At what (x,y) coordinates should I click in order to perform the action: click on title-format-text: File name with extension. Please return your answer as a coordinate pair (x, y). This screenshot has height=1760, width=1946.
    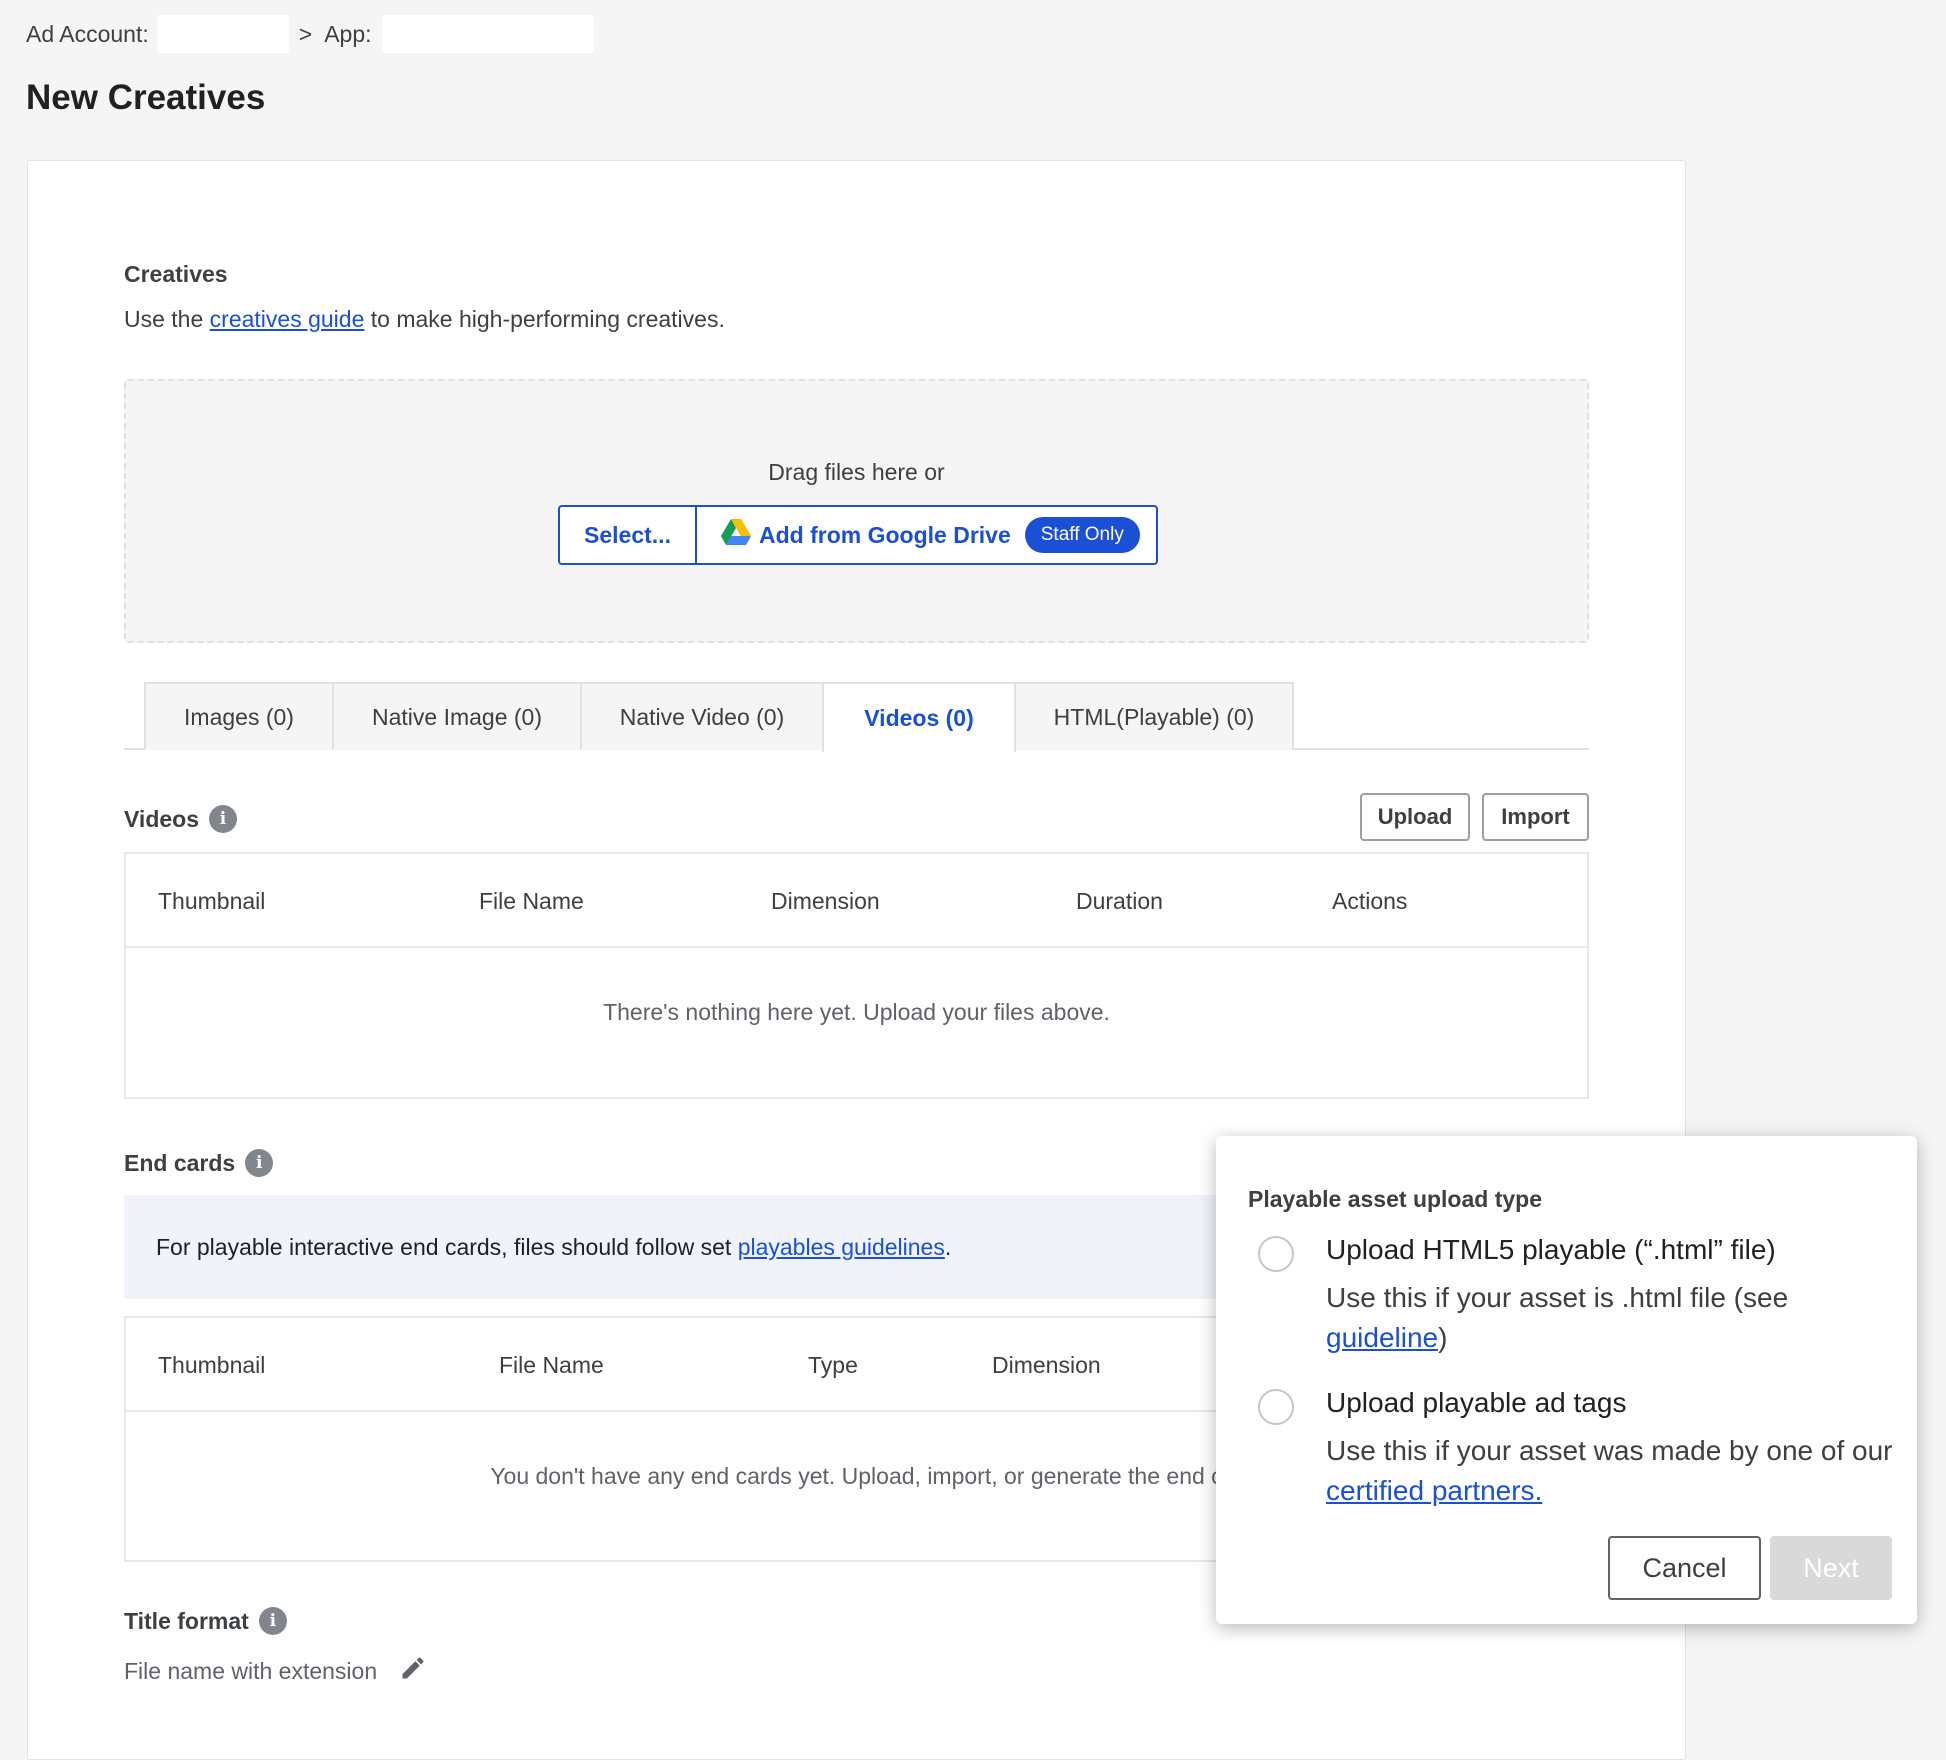
    Looking at the image, I should click on (251, 1670).